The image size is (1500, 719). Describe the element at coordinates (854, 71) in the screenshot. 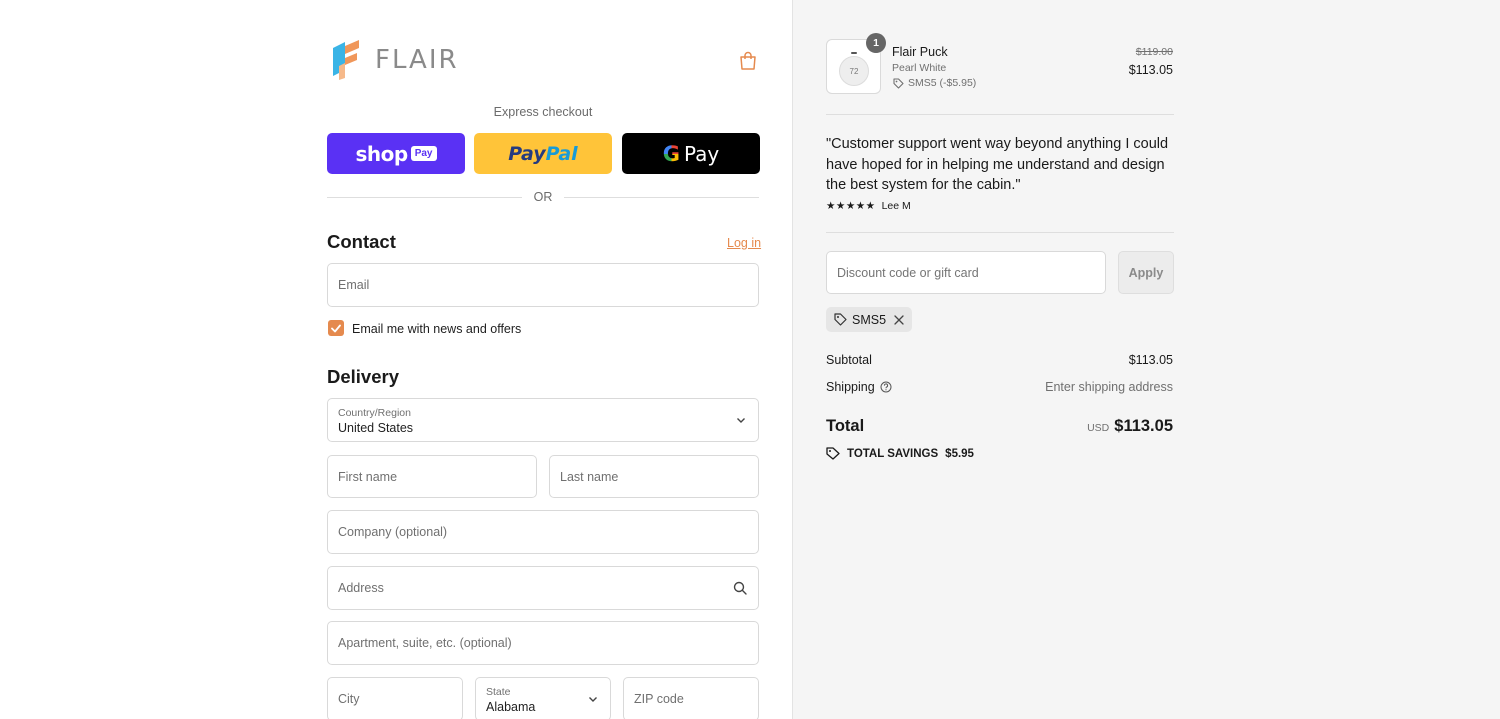

I see `product-image: 72` at that location.